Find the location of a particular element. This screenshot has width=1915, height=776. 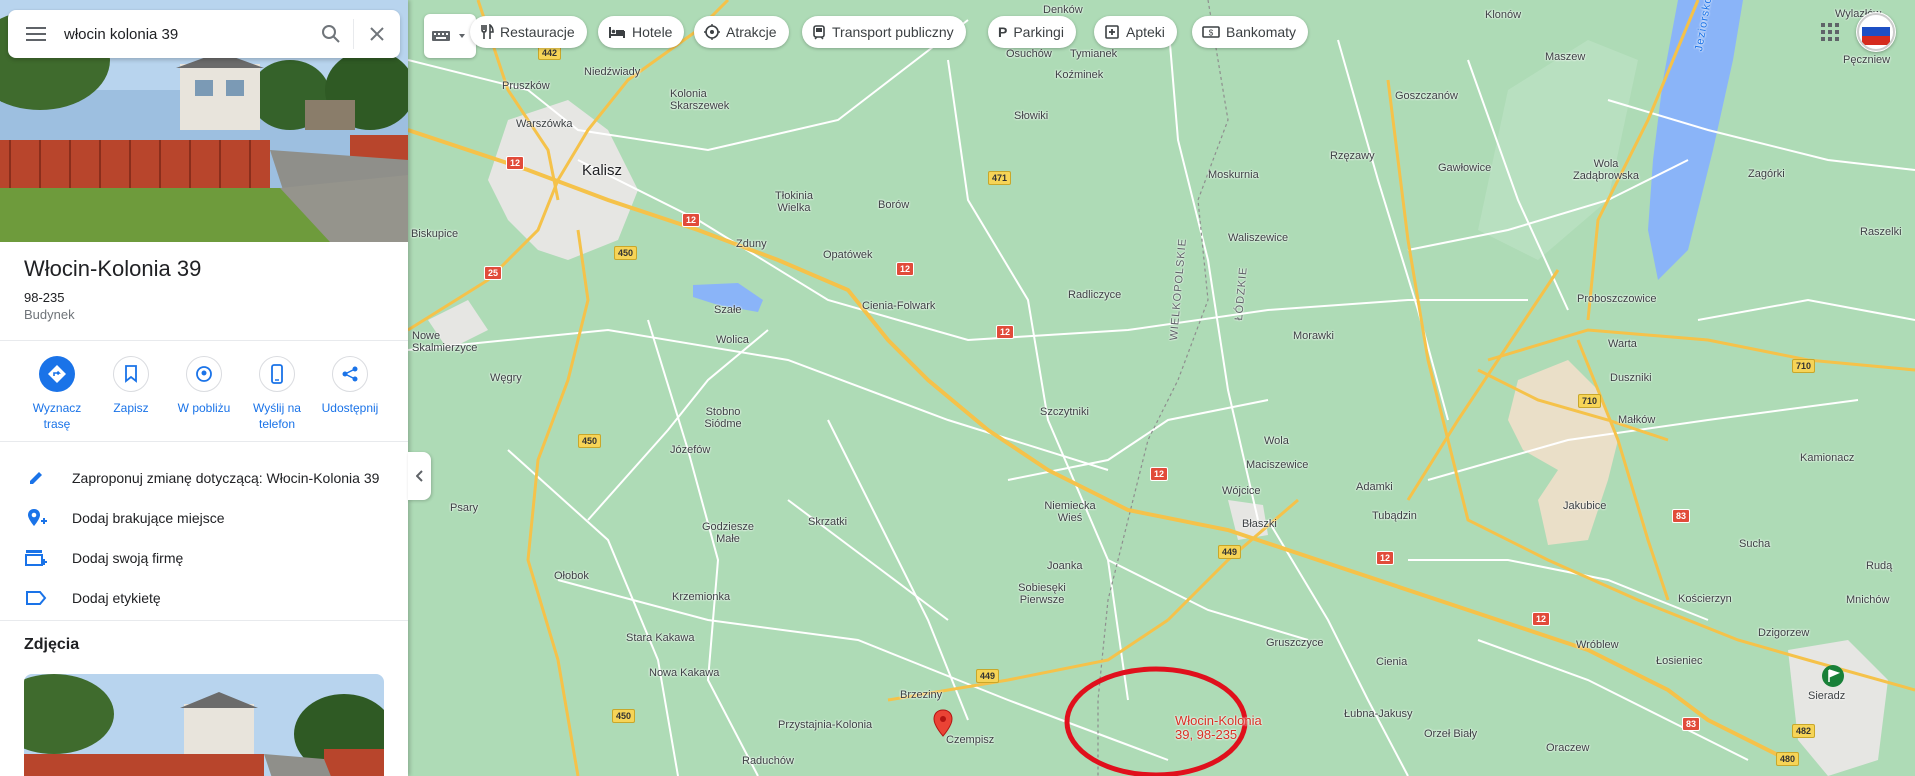

share-button: Udostępnij is located at coordinates (350, 386).